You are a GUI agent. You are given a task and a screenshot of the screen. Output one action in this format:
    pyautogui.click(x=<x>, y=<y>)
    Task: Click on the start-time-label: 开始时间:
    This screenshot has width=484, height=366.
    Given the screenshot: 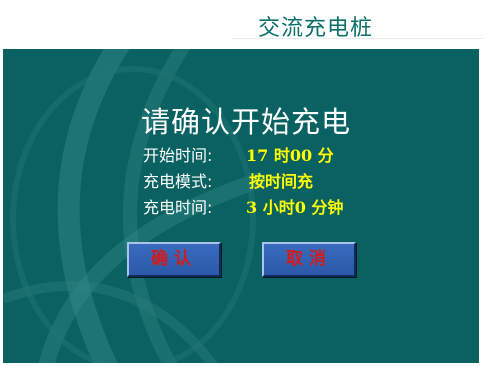 What is the action you would take?
    pyautogui.click(x=178, y=155)
    